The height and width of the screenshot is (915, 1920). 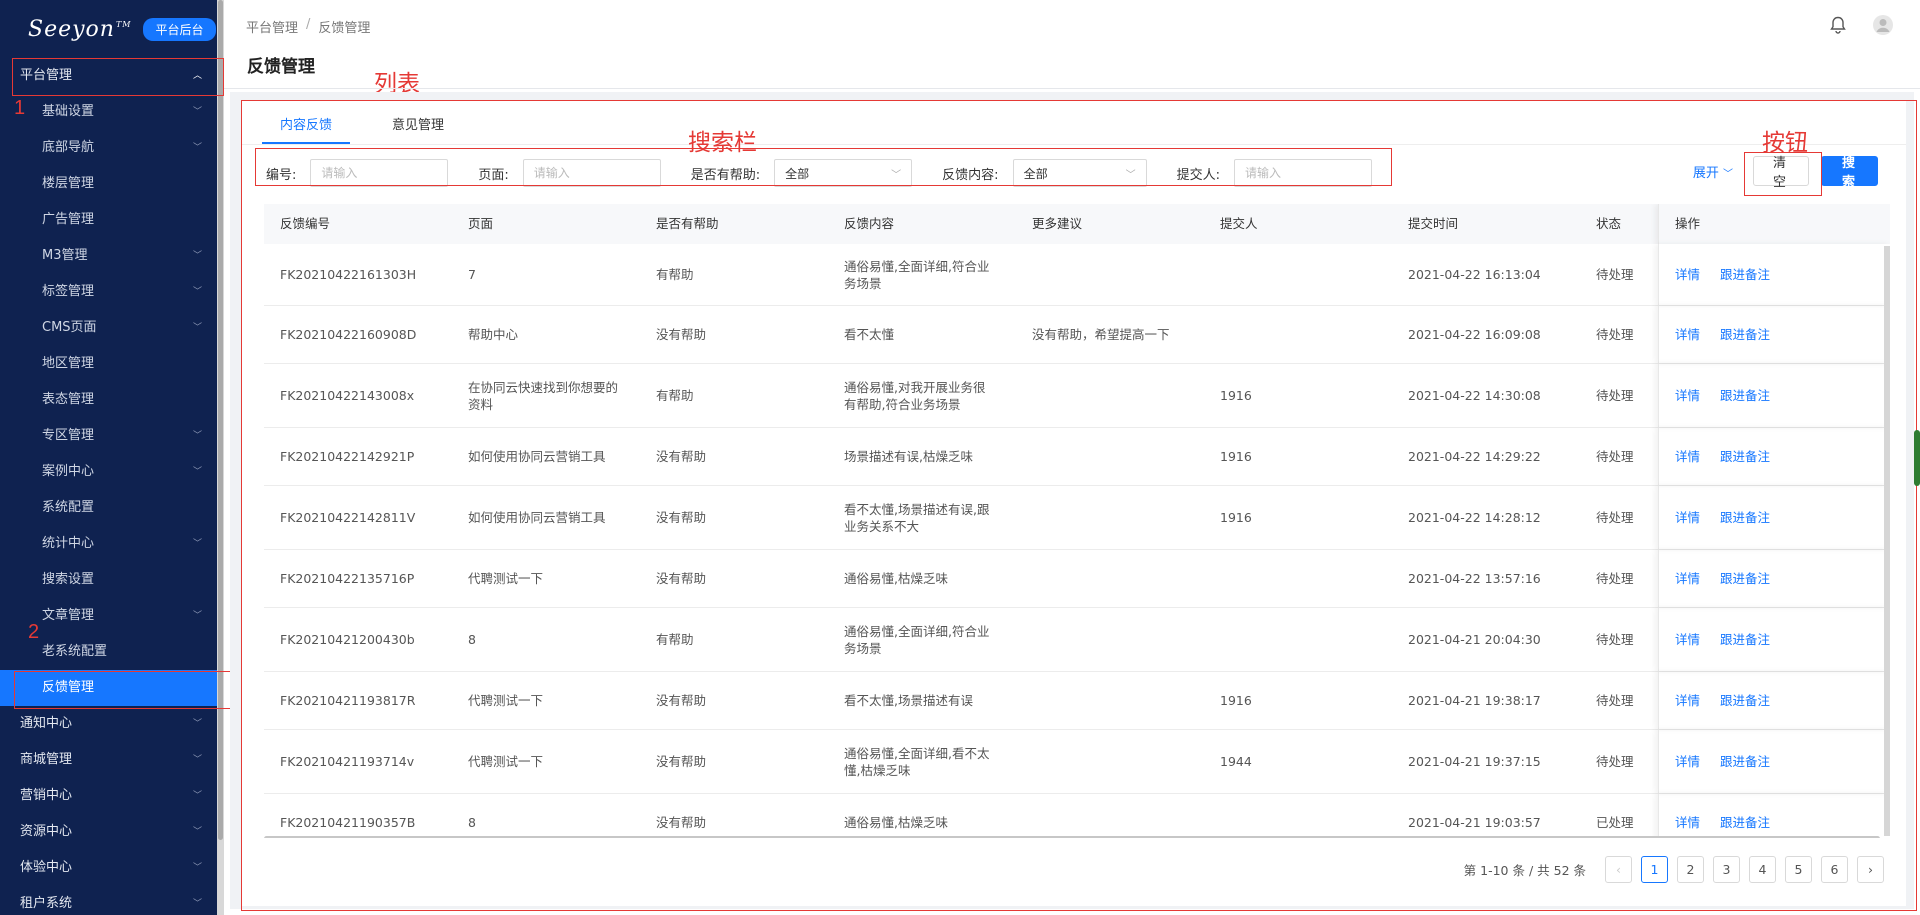 I want to click on page-button: 5, so click(x=1798, y=869).